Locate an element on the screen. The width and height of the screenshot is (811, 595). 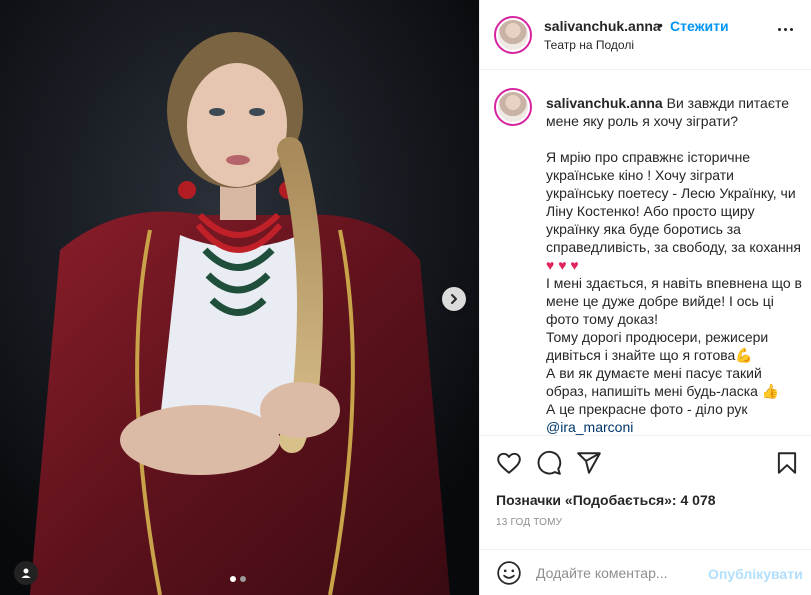
publish-button: Опублікувати is located at coordinates (755, 574).